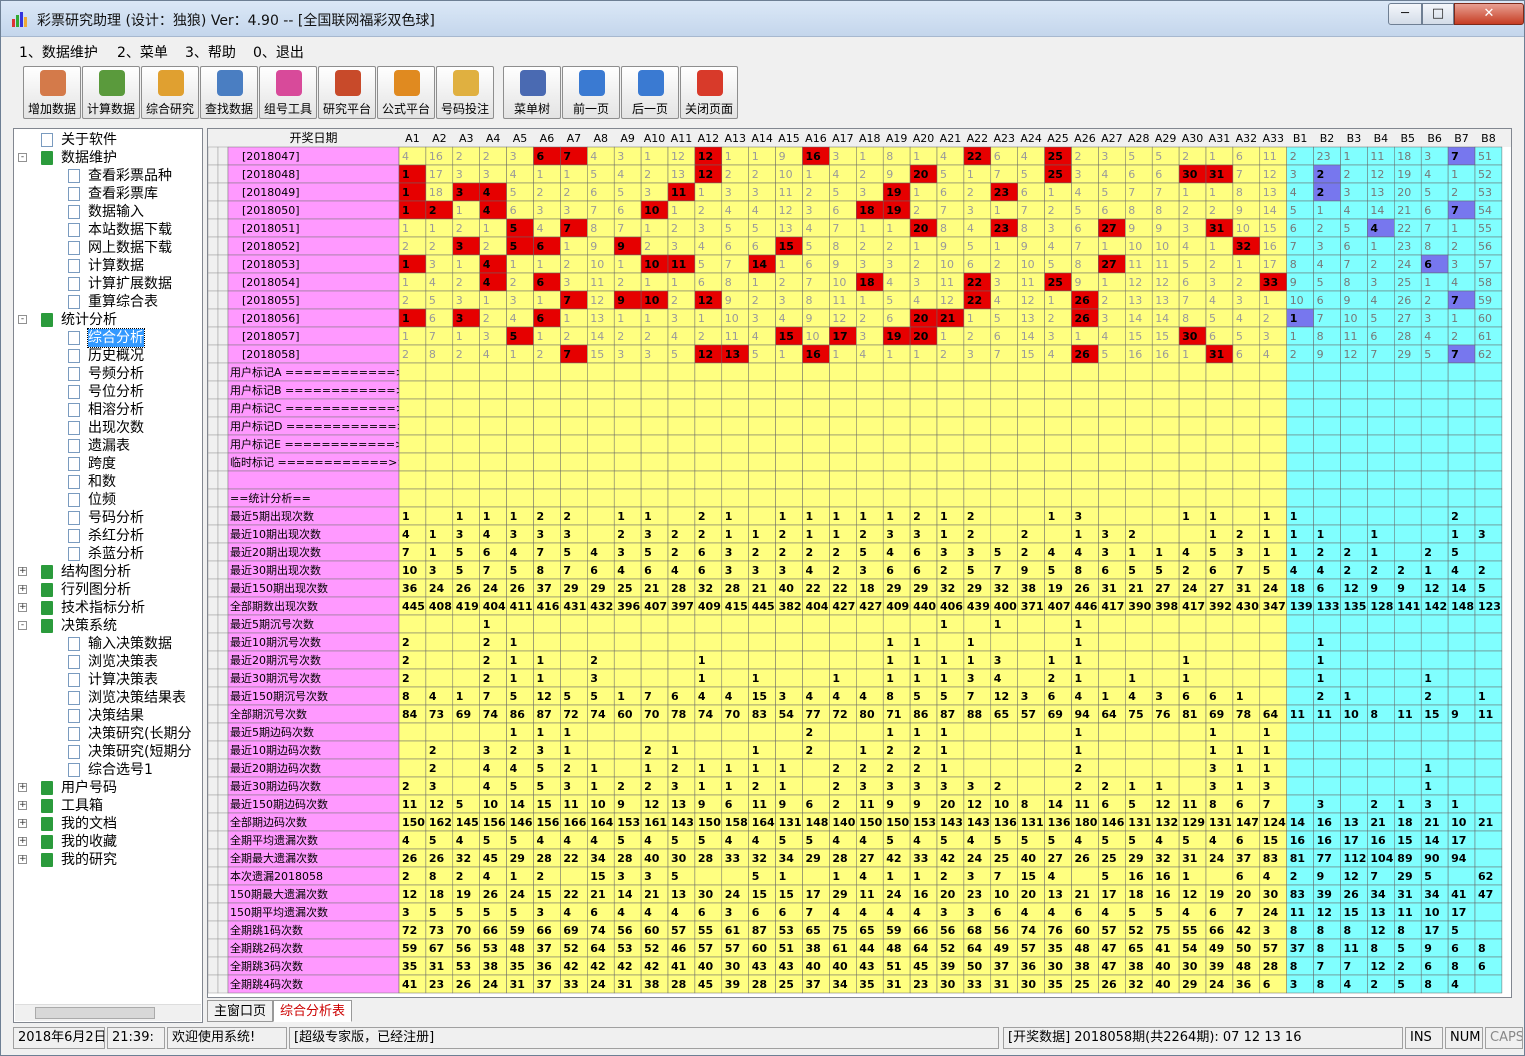 This screenshot has height=1056, width=1525. Describe the element at coordinates (22, 571) in the screenshot. I see `expand-icon: +` at that location.